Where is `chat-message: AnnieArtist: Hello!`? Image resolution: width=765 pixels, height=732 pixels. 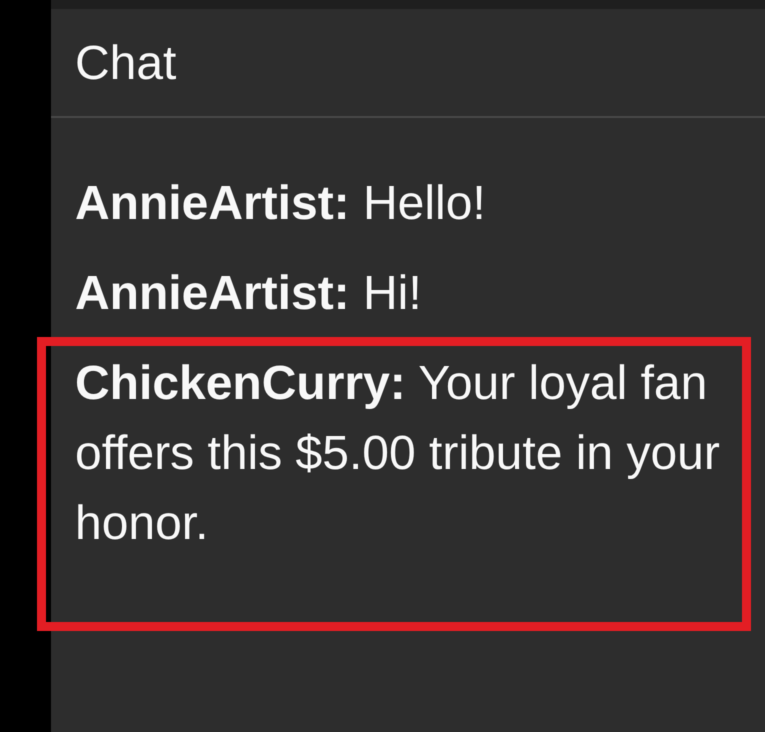
chat-message: AnnieArtist: Hello! is located at coordinates (281, 204).